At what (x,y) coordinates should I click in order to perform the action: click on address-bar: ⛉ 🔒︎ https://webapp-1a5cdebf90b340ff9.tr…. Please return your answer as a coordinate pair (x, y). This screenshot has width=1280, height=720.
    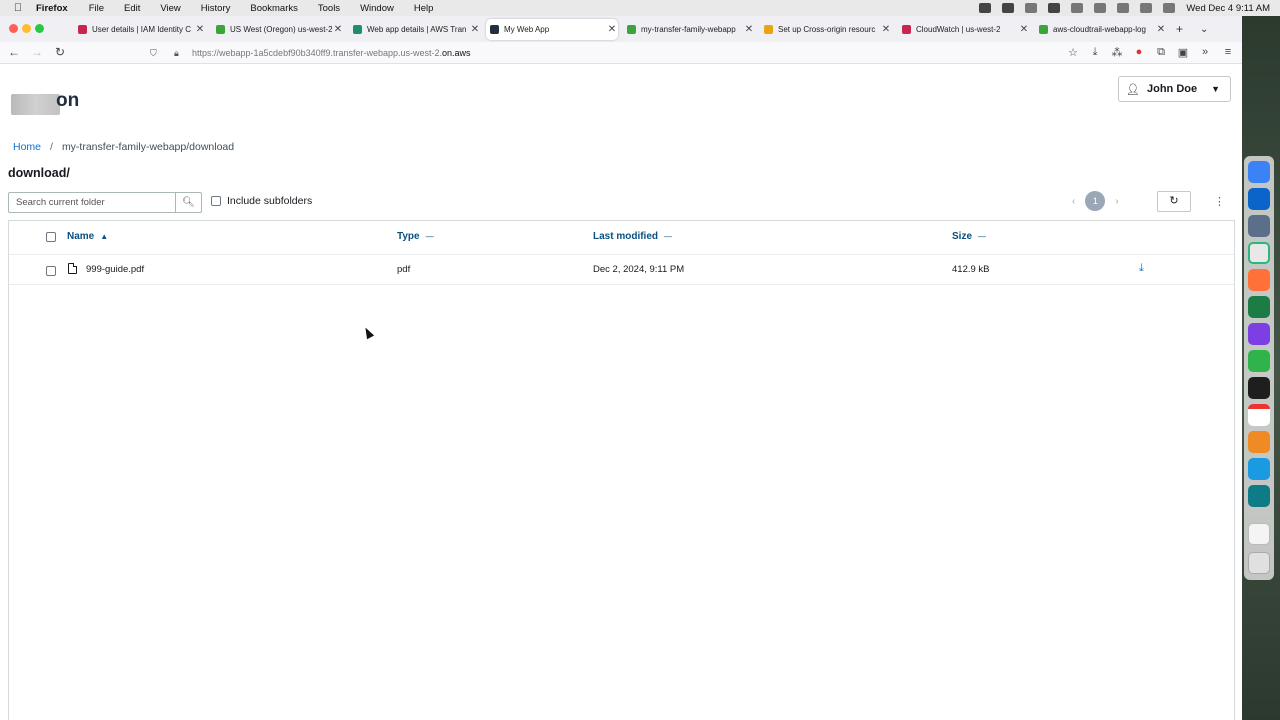
    Looking at the image, I should click on (605, 53).